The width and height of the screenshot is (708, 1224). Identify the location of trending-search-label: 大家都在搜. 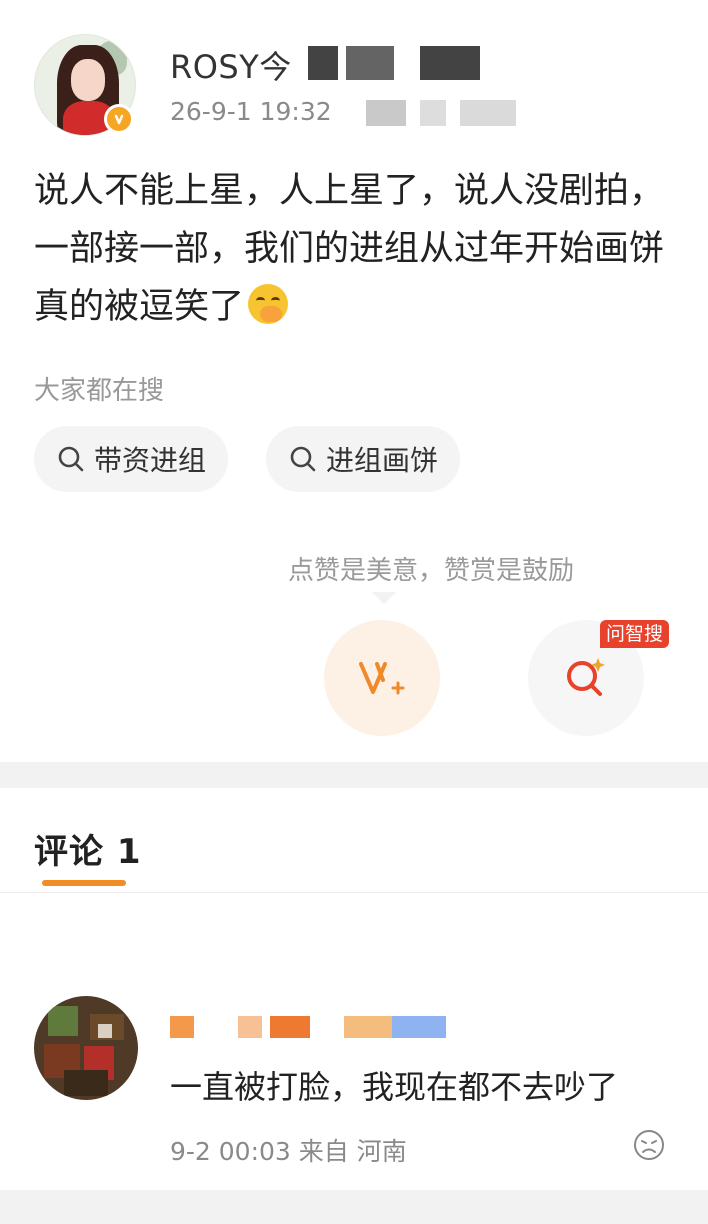
(99, 391).